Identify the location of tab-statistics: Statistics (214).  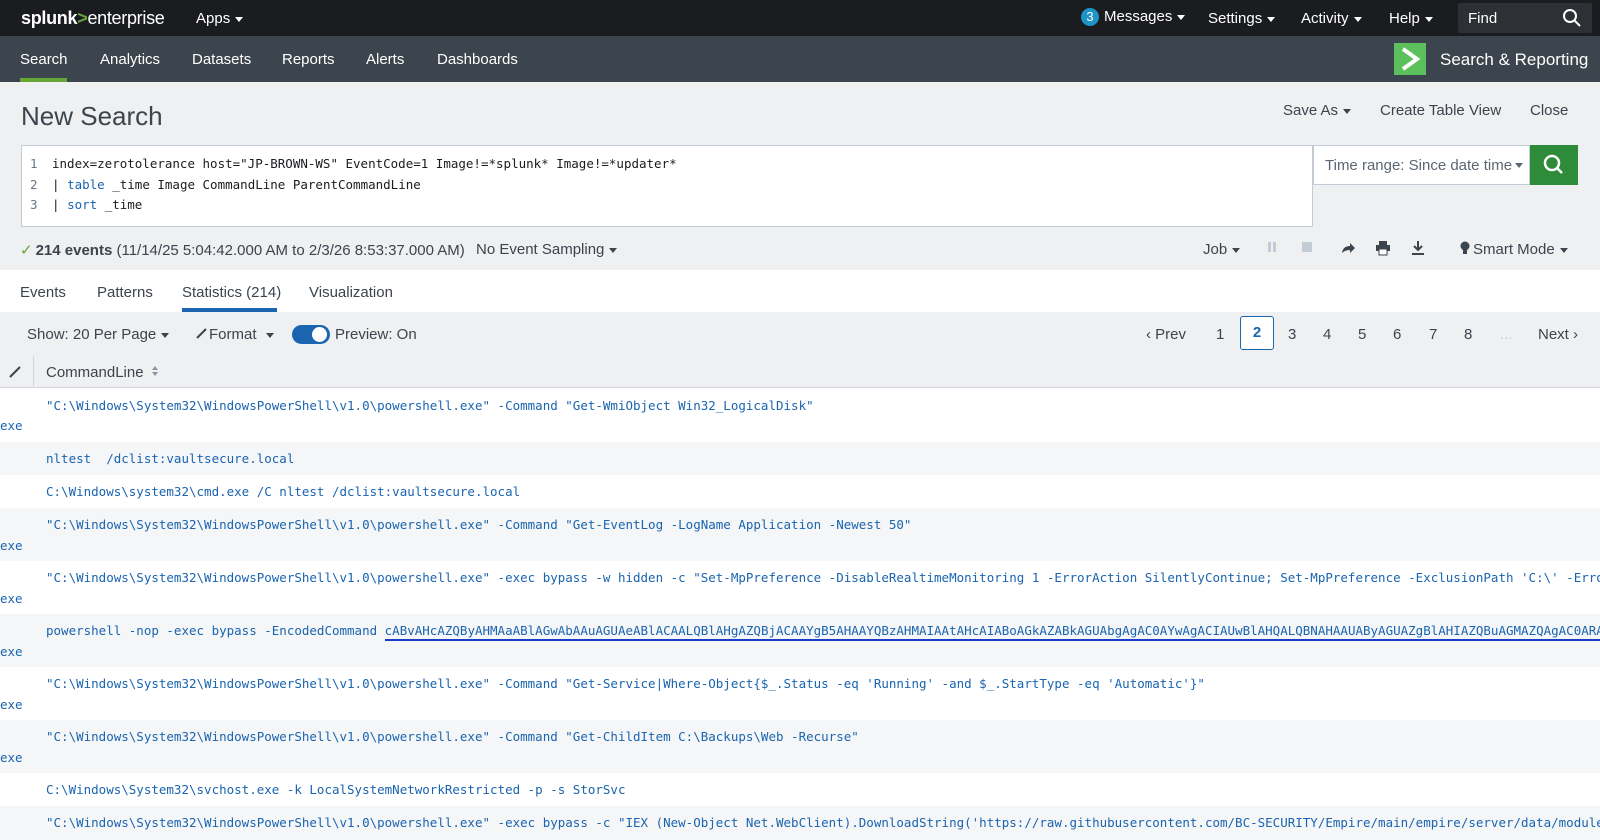
(231, 292).